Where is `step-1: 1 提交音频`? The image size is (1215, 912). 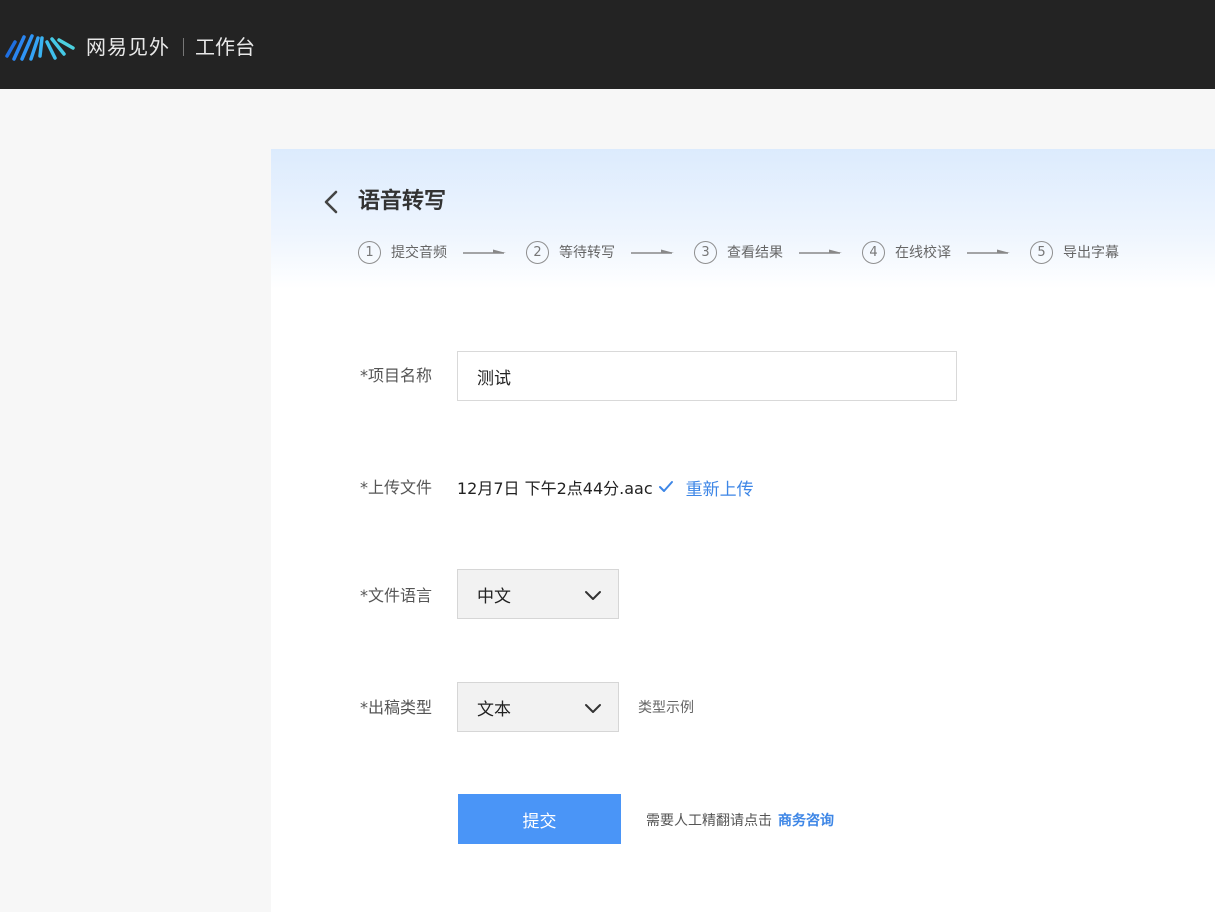
step-1: 1 提交音频 is located at coordinates (402, 252).